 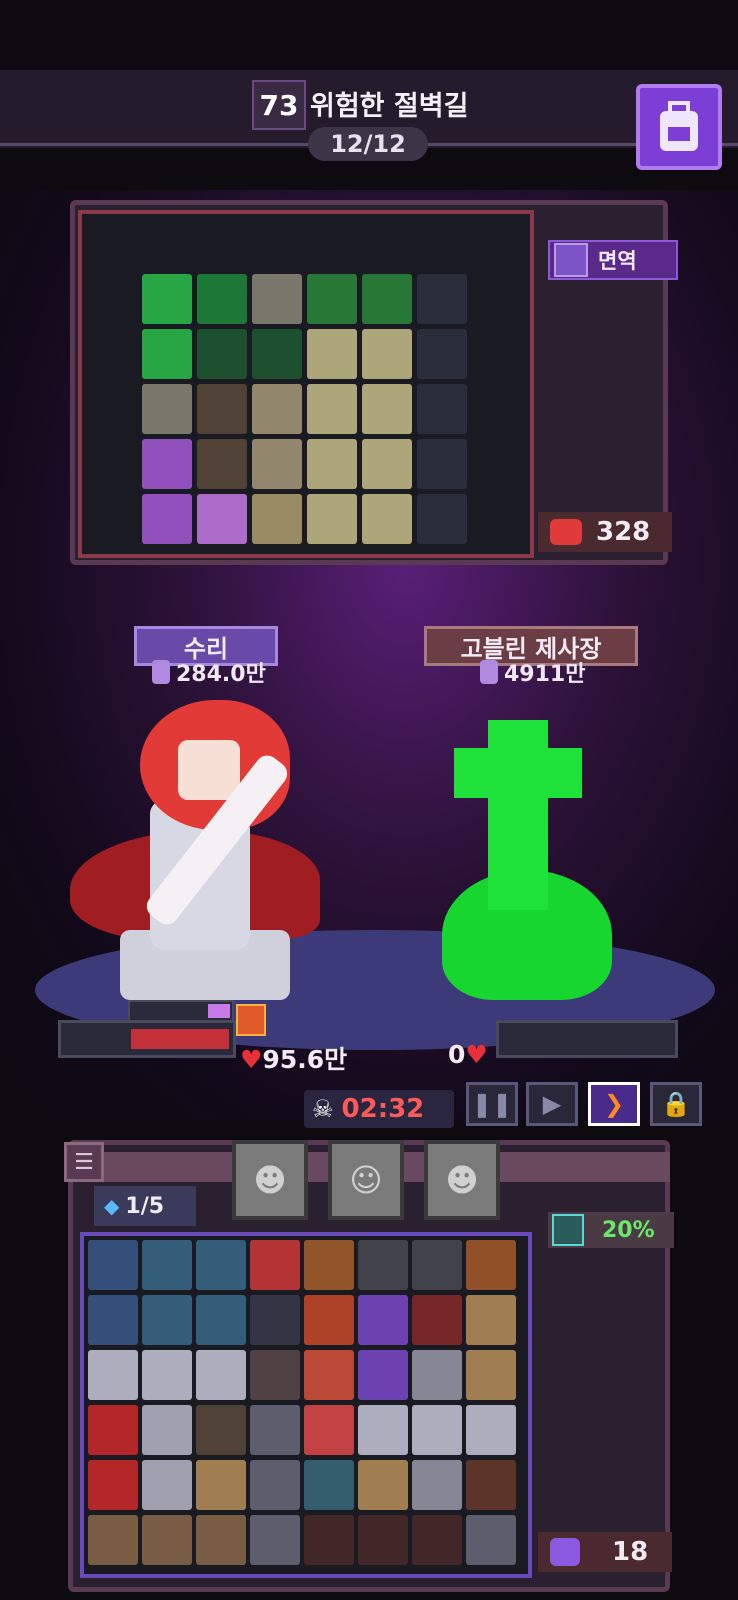 I want to click on play-button: ▶, so click(x=552, y=1104).